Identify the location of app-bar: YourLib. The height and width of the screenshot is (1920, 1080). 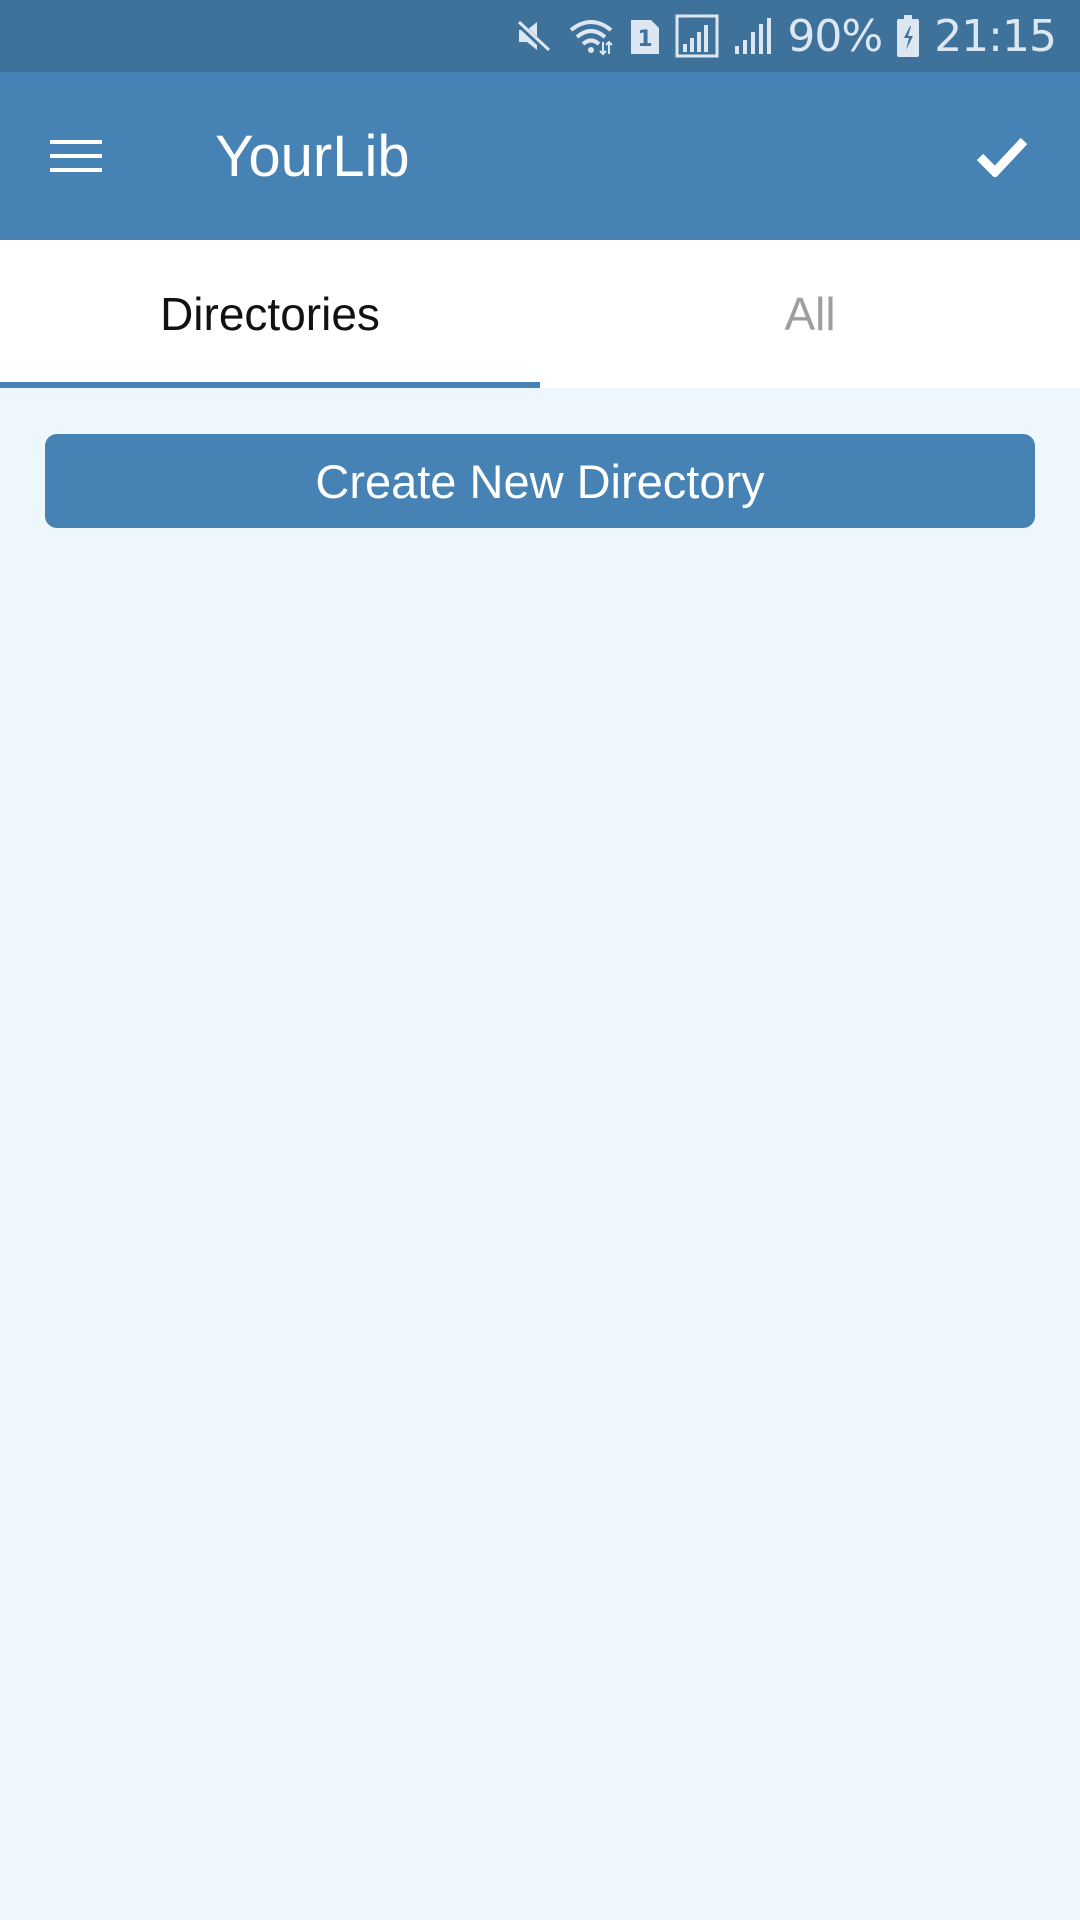
(540, 156).